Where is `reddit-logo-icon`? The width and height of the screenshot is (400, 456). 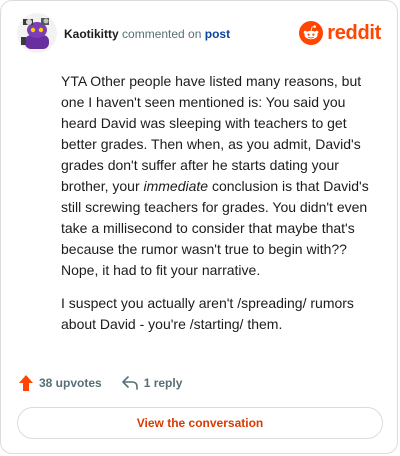
reddit-logo-icon is located at coordinates (311, 33).